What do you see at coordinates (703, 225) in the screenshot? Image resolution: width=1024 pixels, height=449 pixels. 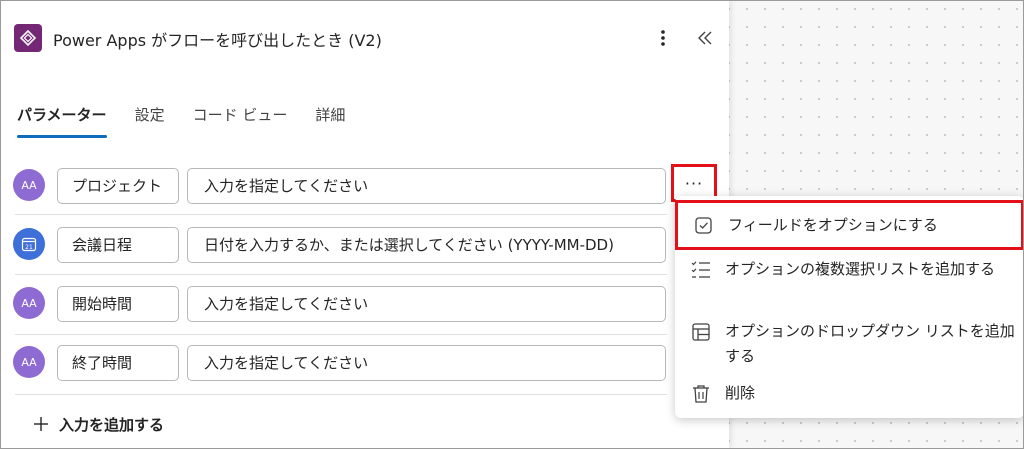 I see `checkbox-icon` at bounding box center [703, 225].